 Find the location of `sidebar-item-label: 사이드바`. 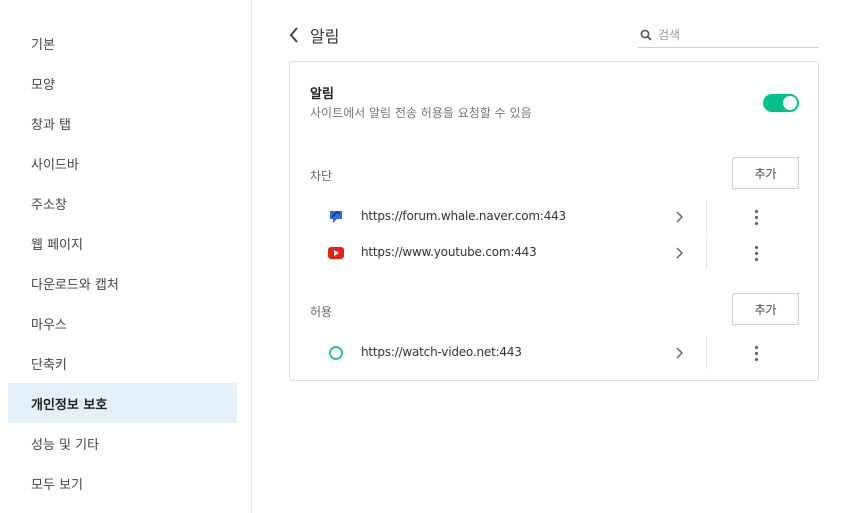

sidebar-item-label: 사이드바 is located at coordinates (55, 165).